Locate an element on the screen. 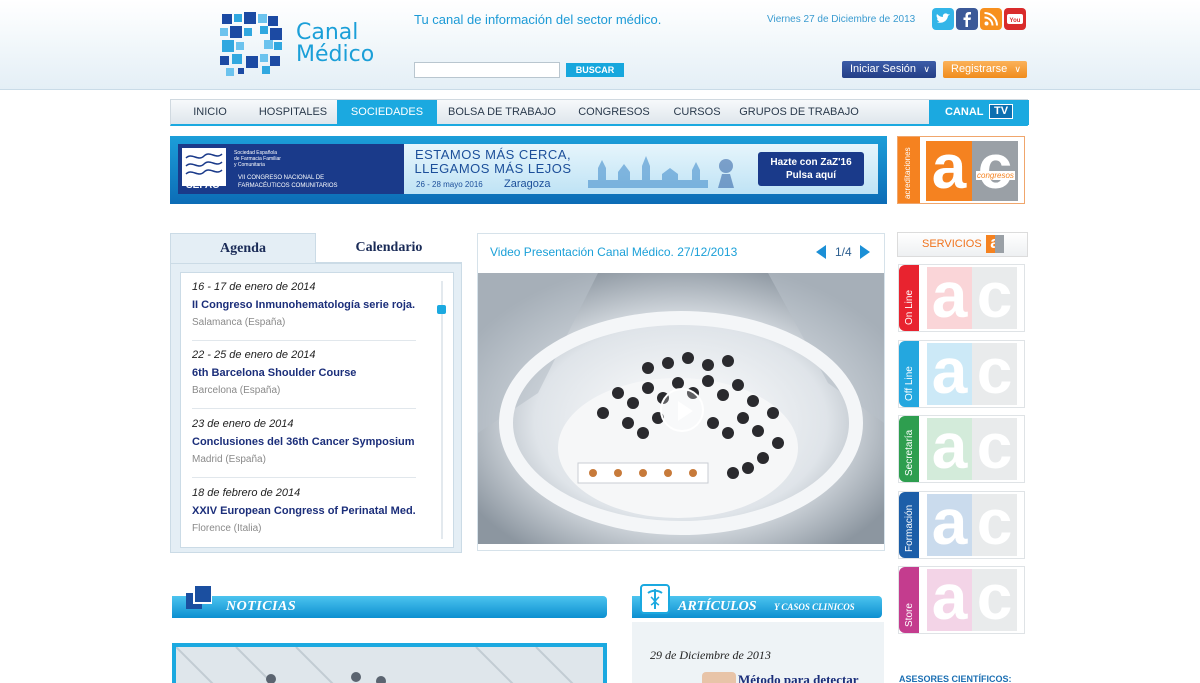 The height and width of the screenshot is (683, 1200). servicio-tab: Off Line is located at coordinates (909, 374).